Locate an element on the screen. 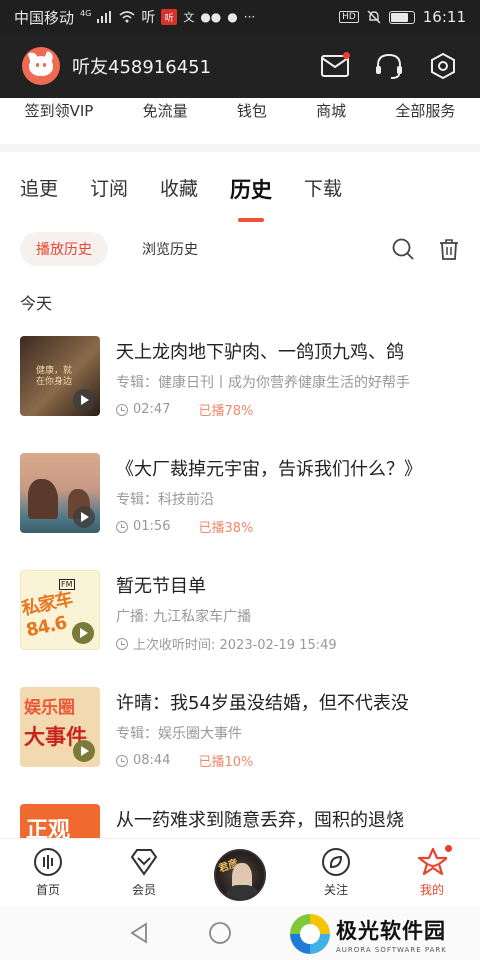 The image size is (480, 960). nav-home: 首页 is located at coordinates (48, 872).